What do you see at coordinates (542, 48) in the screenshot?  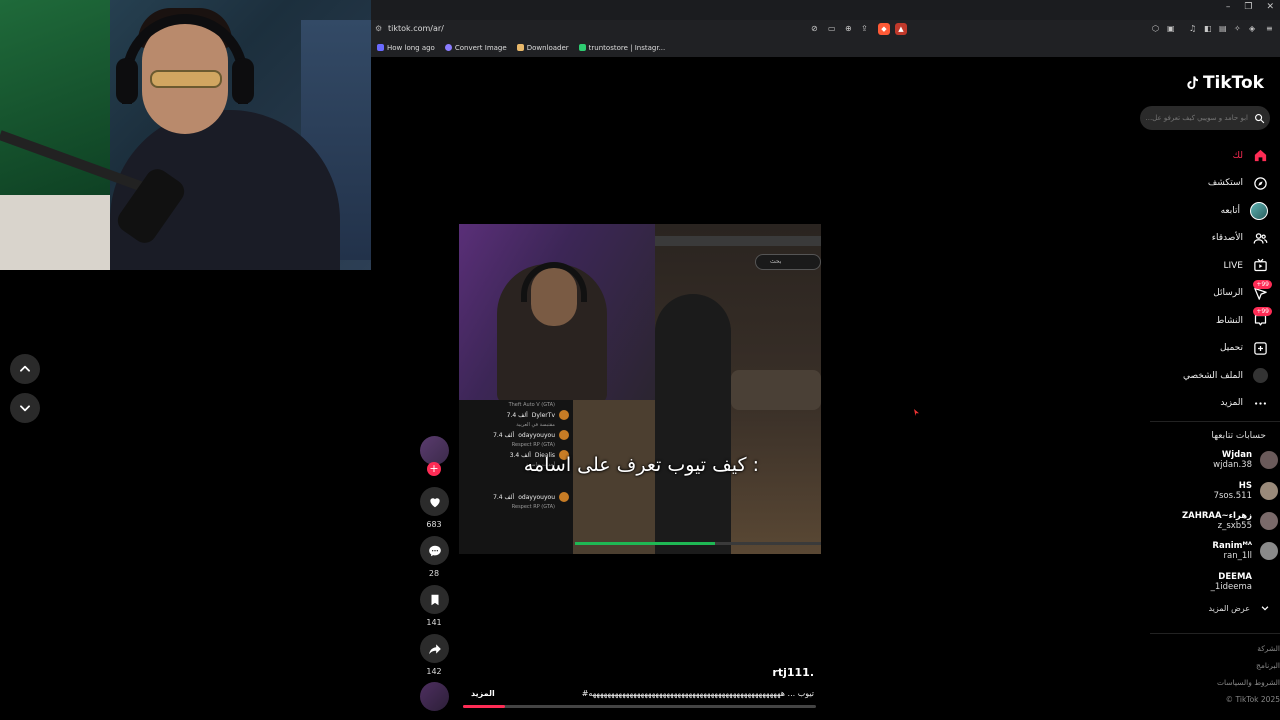 I see `bookmark-downloader: Downloader` at bounding box center [542, 48].